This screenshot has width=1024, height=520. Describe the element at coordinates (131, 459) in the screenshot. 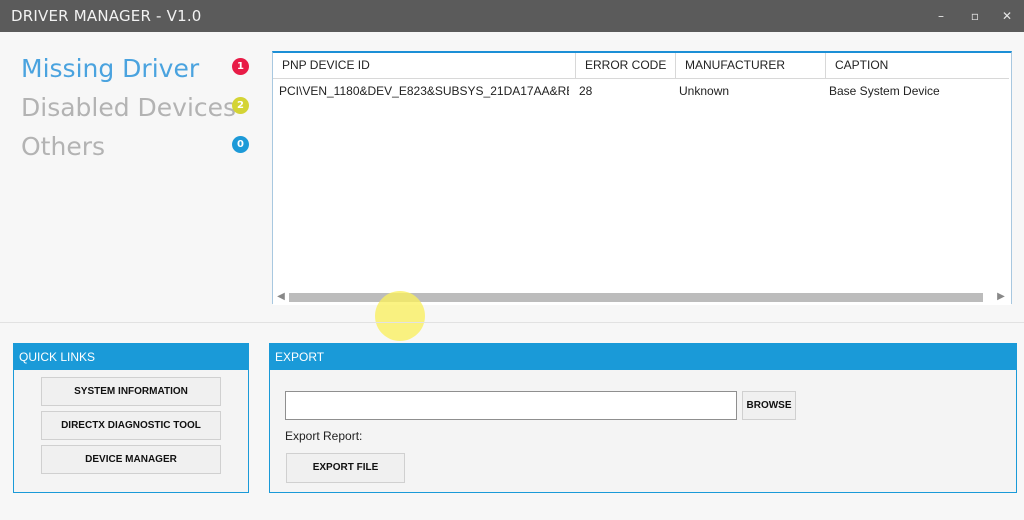

I see `device-manager-button: DEVICE MANAGER` at that location.